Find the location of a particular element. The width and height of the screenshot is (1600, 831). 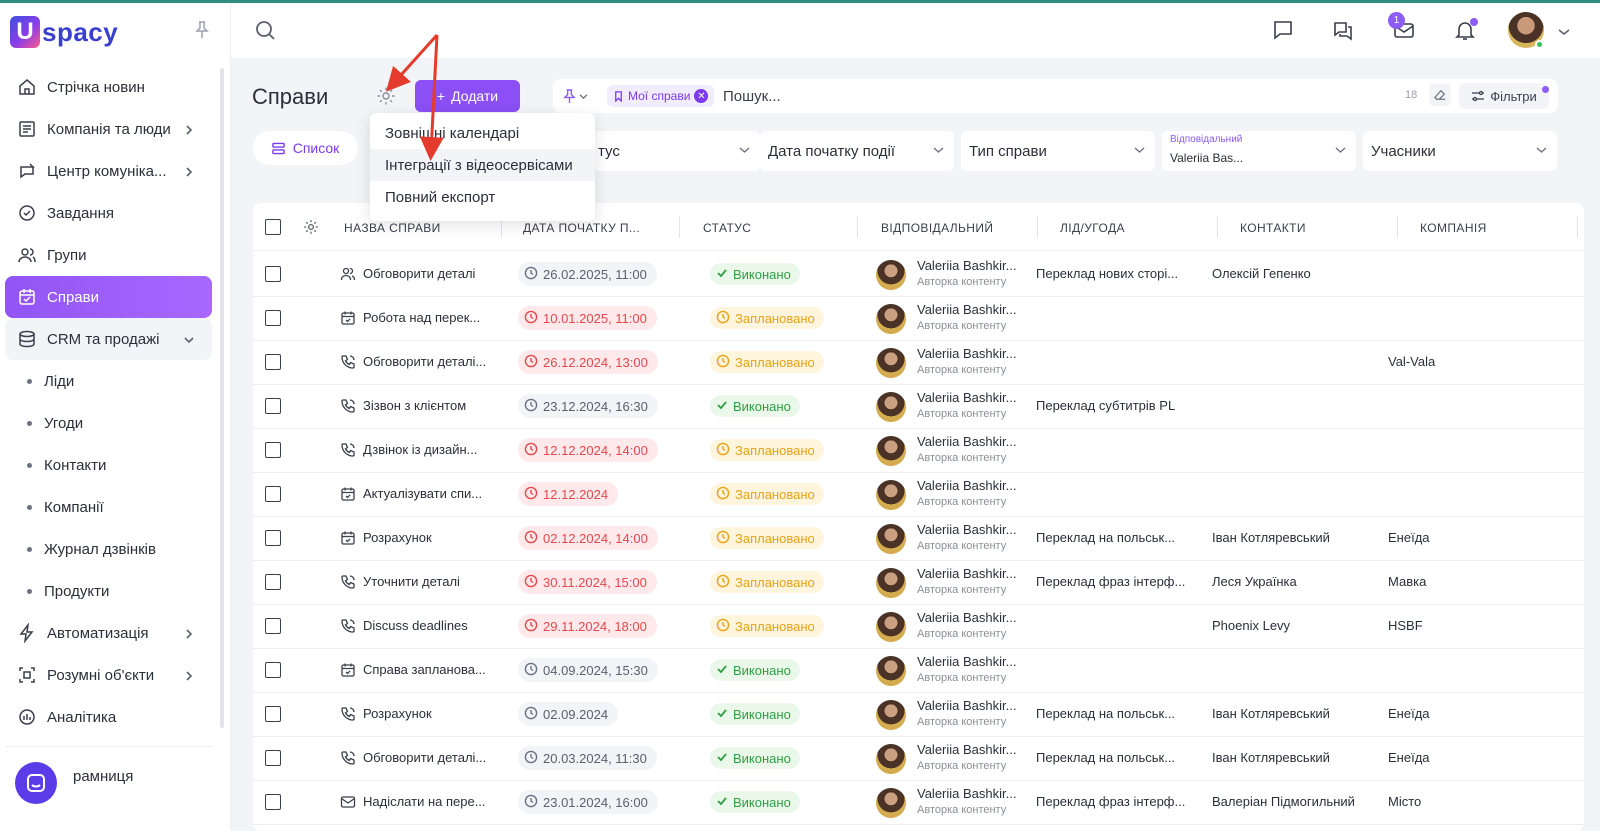

column-header-name: НАЗВА СПРАВИ is located at coordinates (392, 228).